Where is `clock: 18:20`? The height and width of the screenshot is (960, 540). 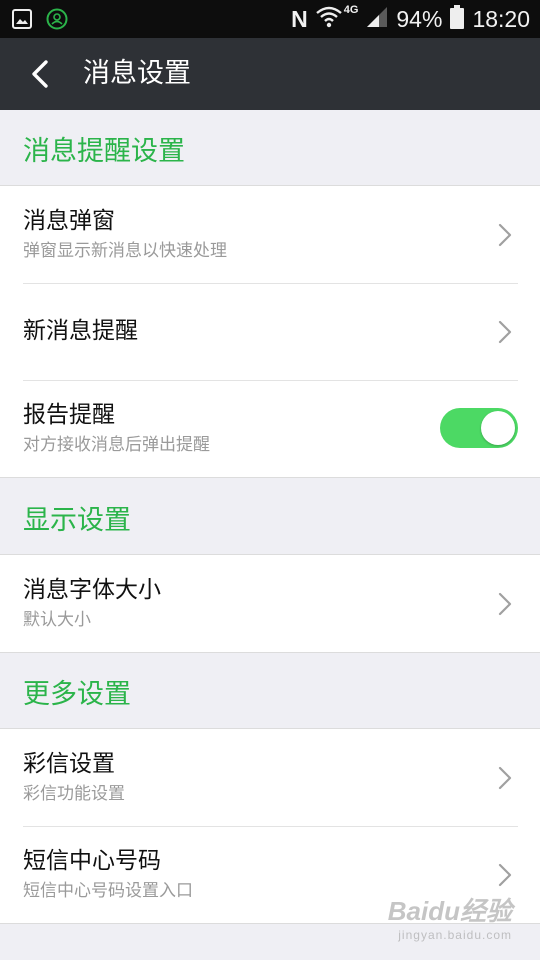 clock: 18:20 is located at coordinates (501, 18).